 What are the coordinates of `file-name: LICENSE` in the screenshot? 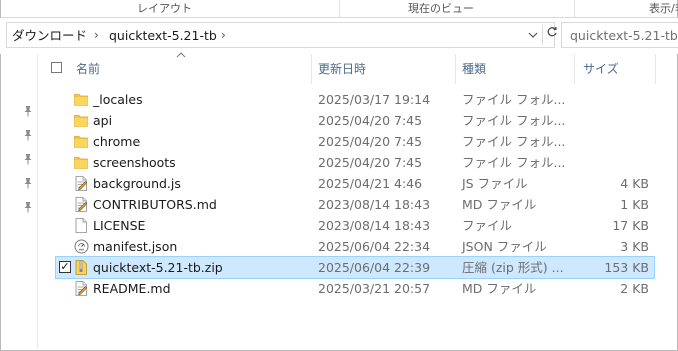 It's located at (119, 225).